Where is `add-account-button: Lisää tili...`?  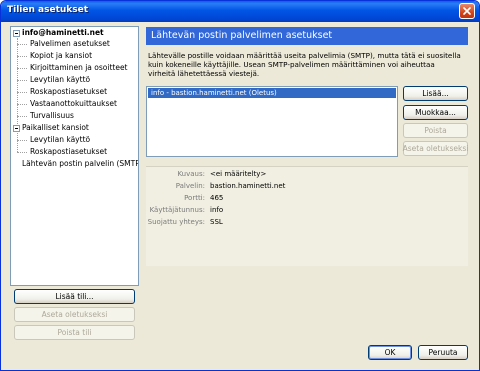 add-account-button: Lisää tili... is located at coordinates (74, 296).